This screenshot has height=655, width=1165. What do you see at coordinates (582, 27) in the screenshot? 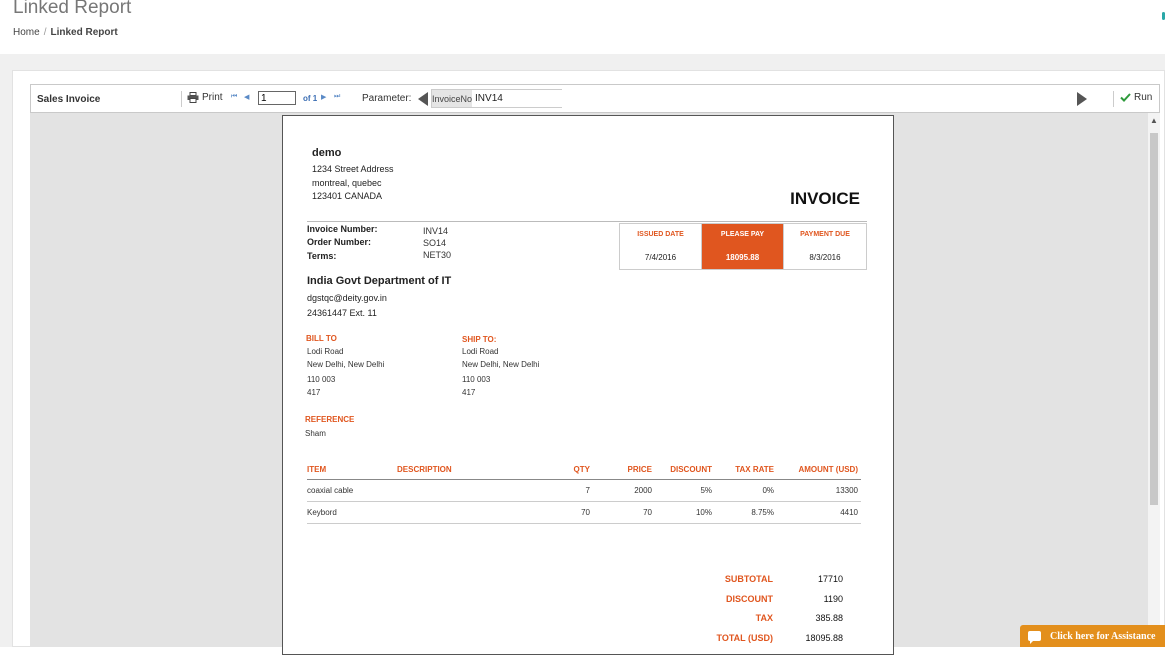
I see `page-header: Linked Report Home / Linked Report` at bounding box center [582, 27].